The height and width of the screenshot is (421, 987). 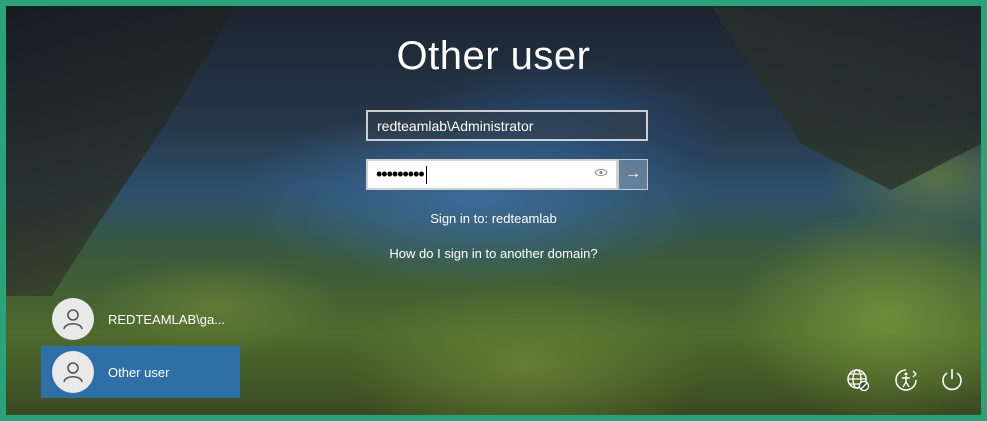 I want to click on ease-of-access-icon, so click(x=906, y=380).